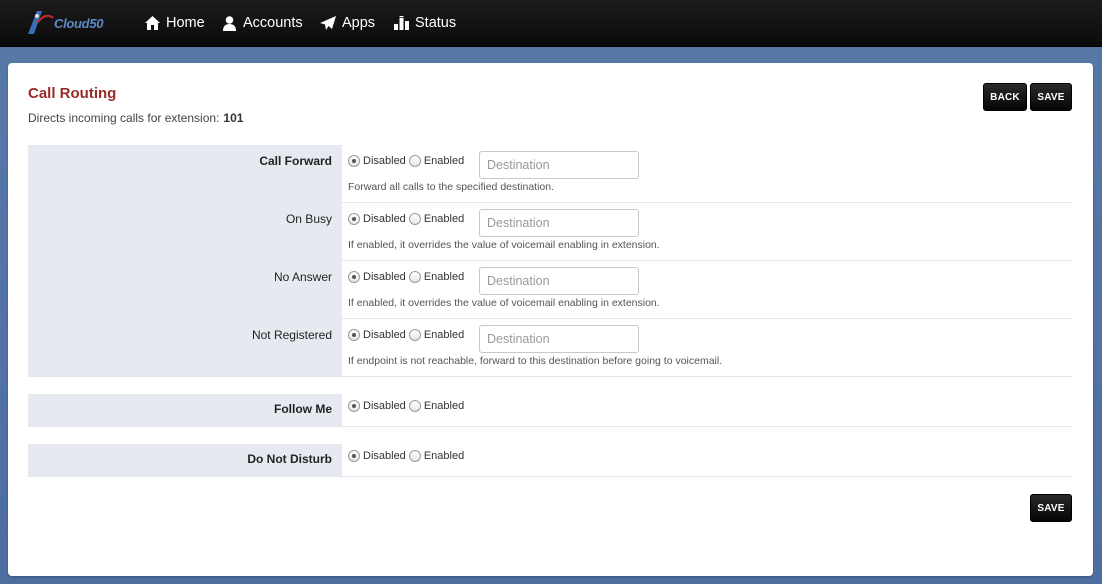 This screenshot has width=1102, height=584. Describe the element at coordinates (354, 456) in the screenshot. I see `do-not-disturb-disabled-radio` at that location.